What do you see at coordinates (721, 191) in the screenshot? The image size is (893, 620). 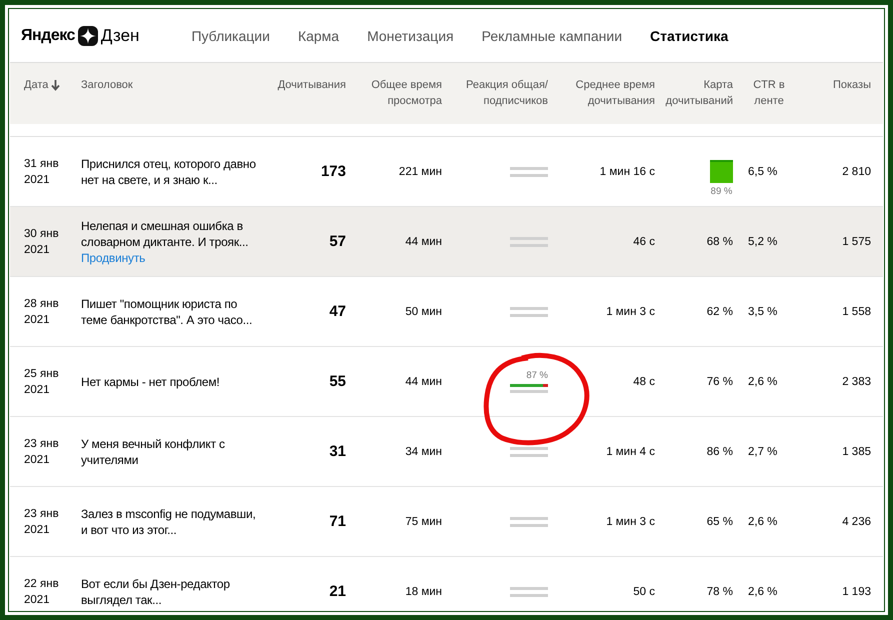 I see `read-map-percent: 89 %` at bounding box center [721, 191].